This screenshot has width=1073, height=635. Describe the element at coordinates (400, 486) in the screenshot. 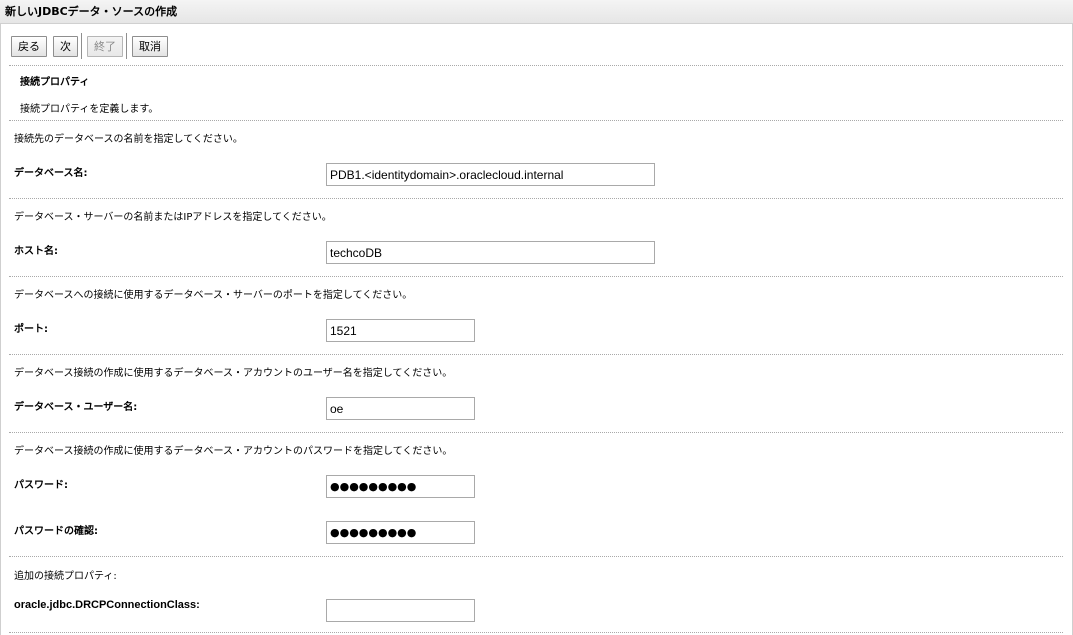

I see `password-input` at that location.